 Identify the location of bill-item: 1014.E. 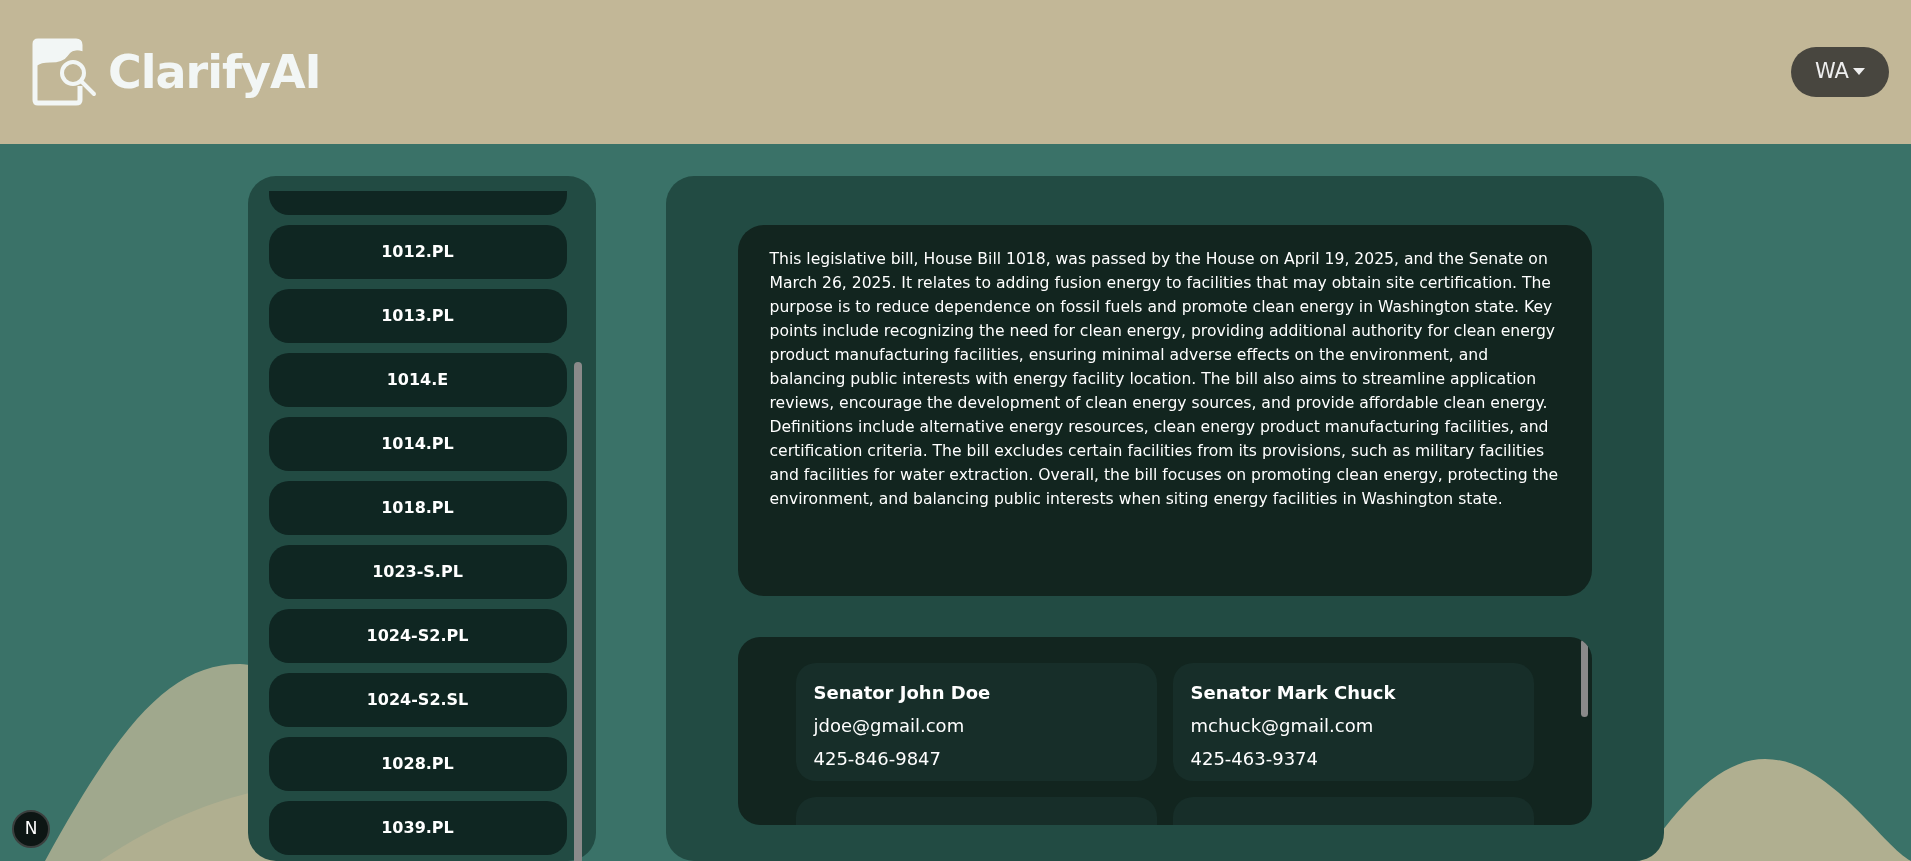
(417, 380).